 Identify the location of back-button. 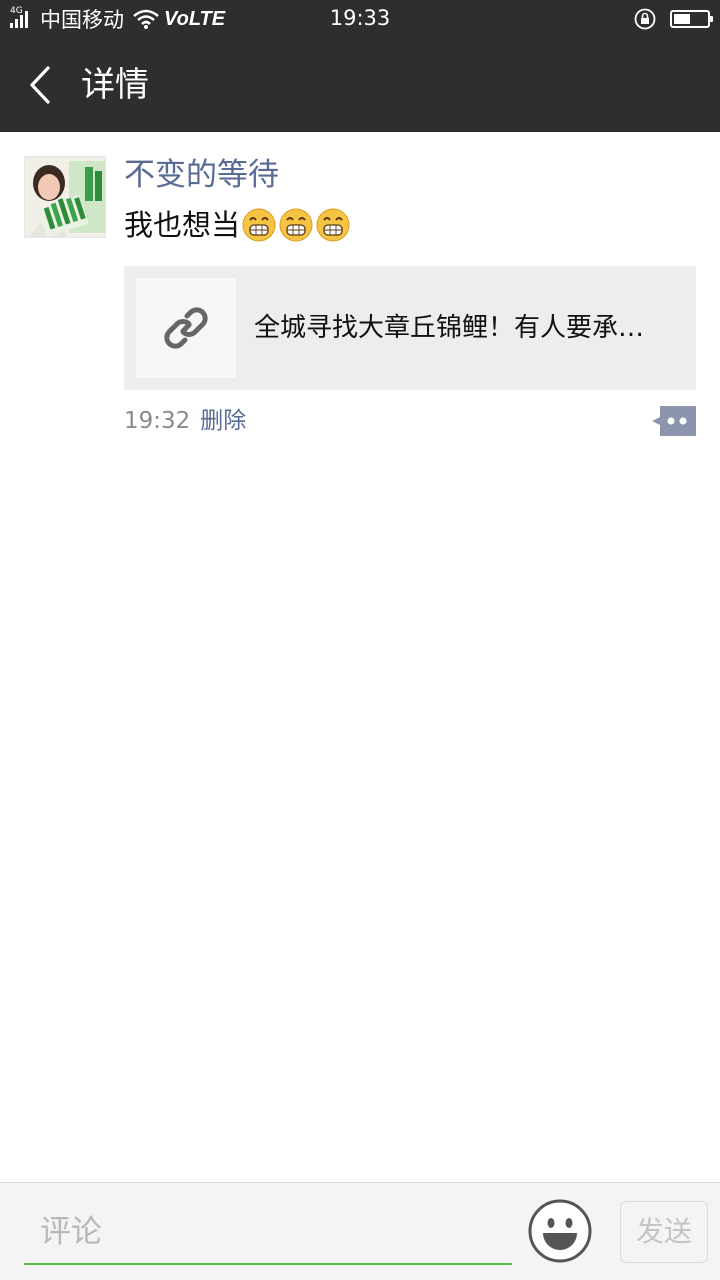
(40, 85).